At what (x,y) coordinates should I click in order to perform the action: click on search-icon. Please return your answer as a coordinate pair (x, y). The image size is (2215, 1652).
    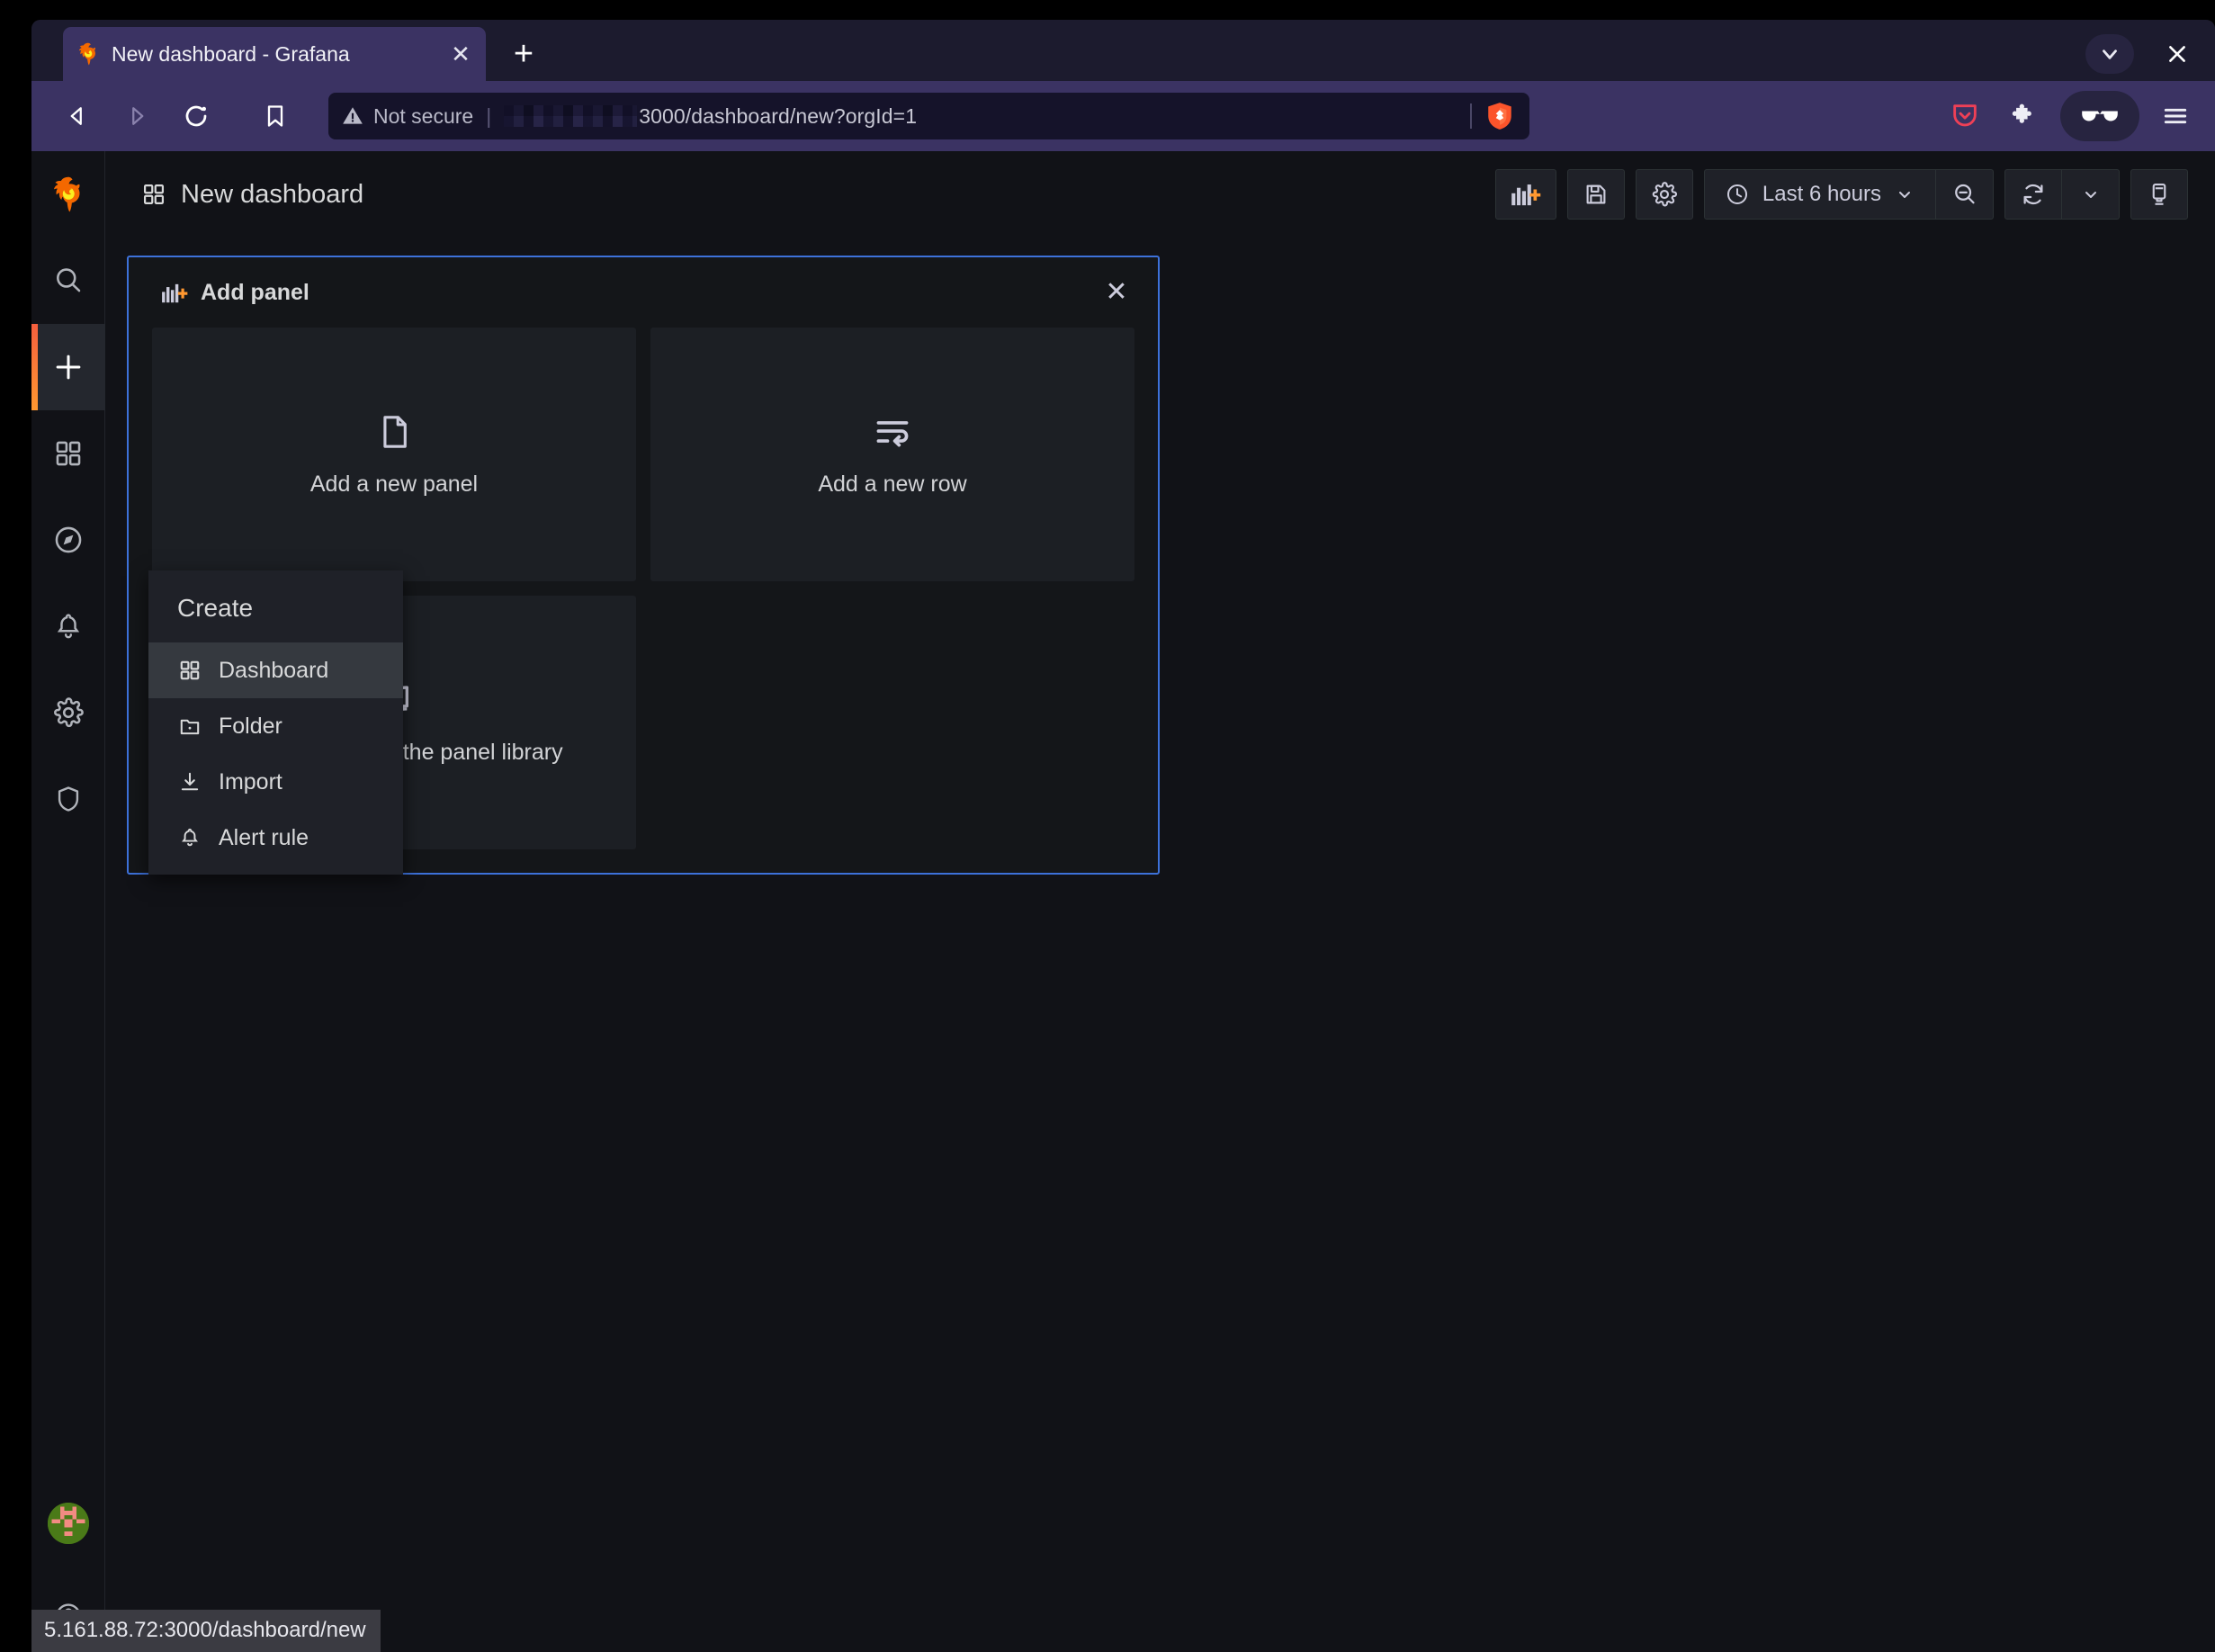
    Looking at the image, I should click on (68, 281).